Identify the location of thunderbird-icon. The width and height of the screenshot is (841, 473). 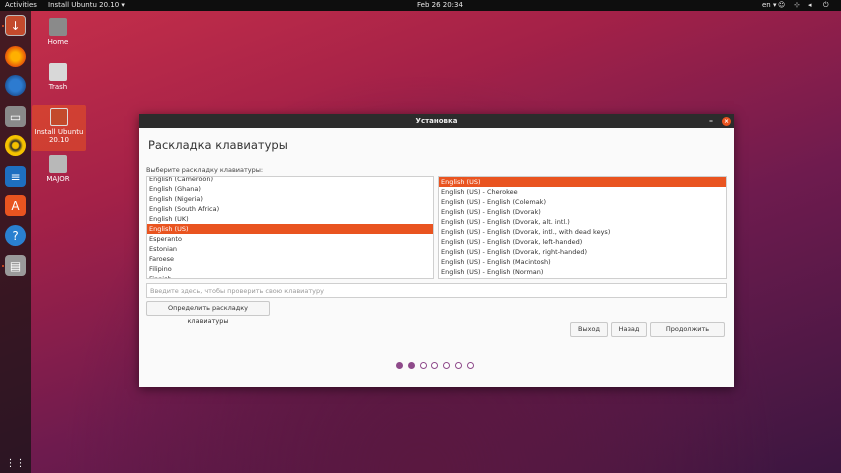
(15, 85).